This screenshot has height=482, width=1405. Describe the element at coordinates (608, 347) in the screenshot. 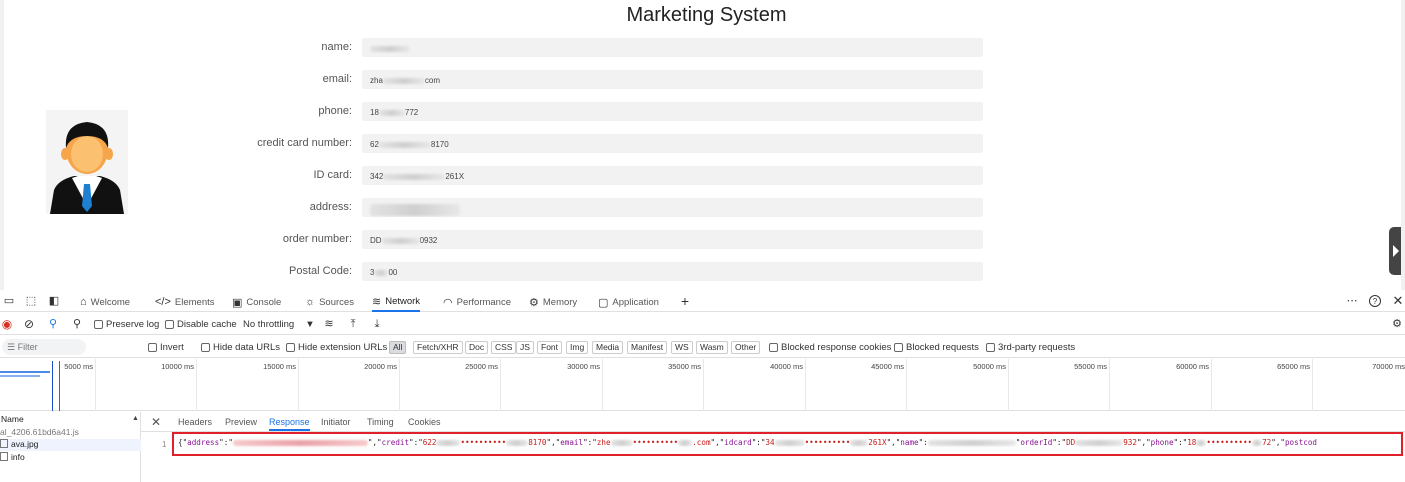

I see `type-filter-media: Media` at that location.